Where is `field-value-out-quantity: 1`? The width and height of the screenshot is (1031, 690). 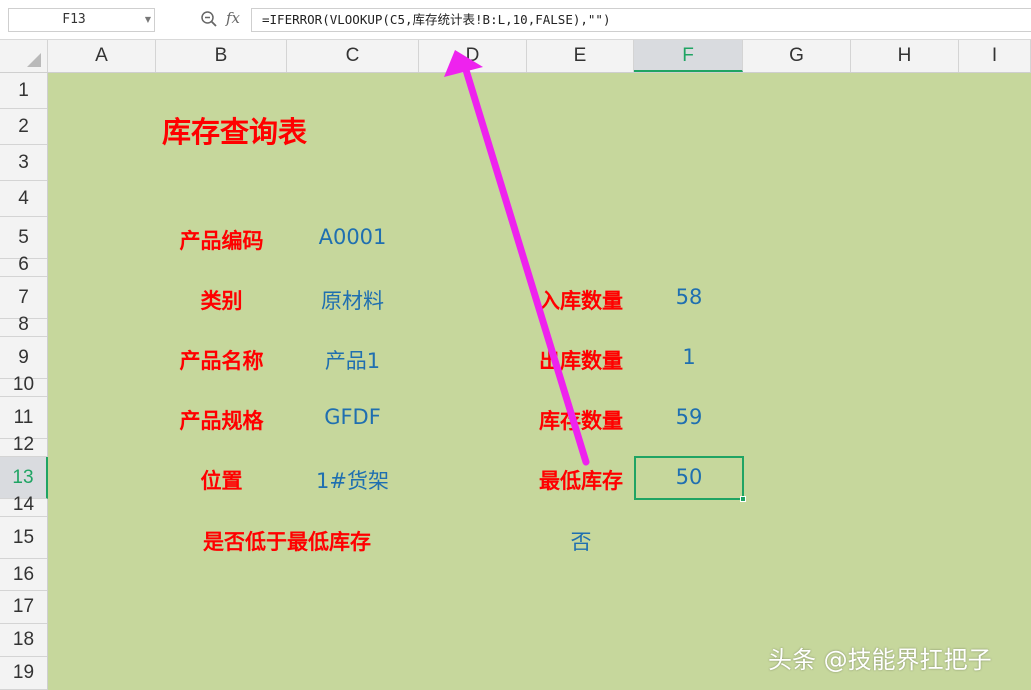
field-value-out-quantity: 1 is located at coordinates (689, 357).